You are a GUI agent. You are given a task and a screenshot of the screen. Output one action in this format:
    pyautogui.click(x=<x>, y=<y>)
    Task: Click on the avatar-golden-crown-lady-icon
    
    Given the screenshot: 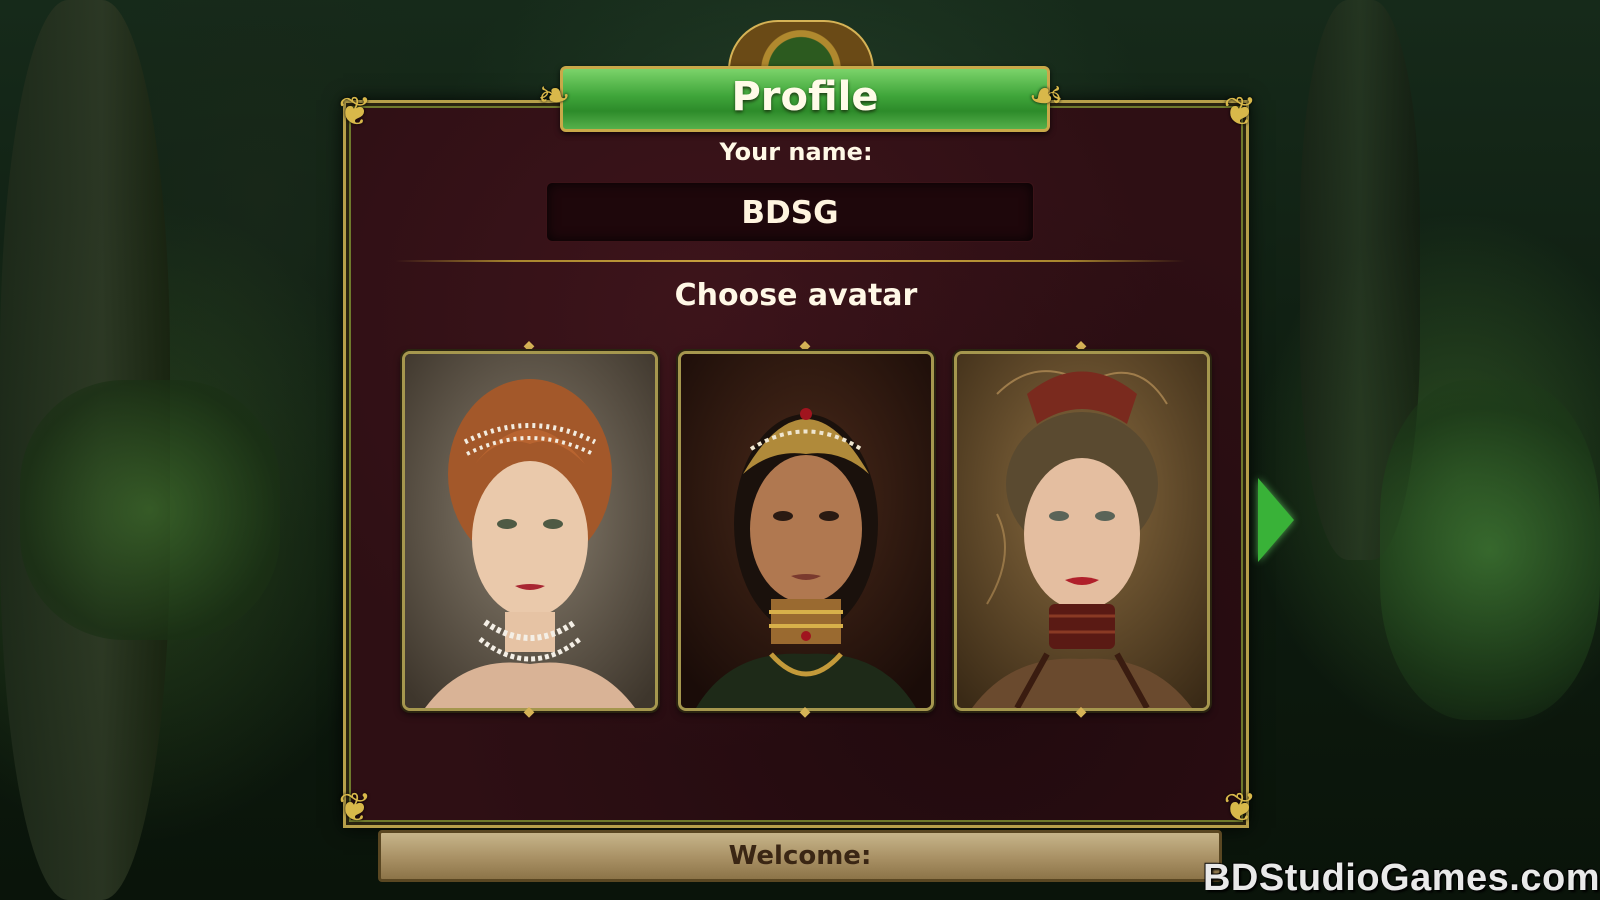 What is the action you would take?
    pyautogui.click(x=806, y=531)
    